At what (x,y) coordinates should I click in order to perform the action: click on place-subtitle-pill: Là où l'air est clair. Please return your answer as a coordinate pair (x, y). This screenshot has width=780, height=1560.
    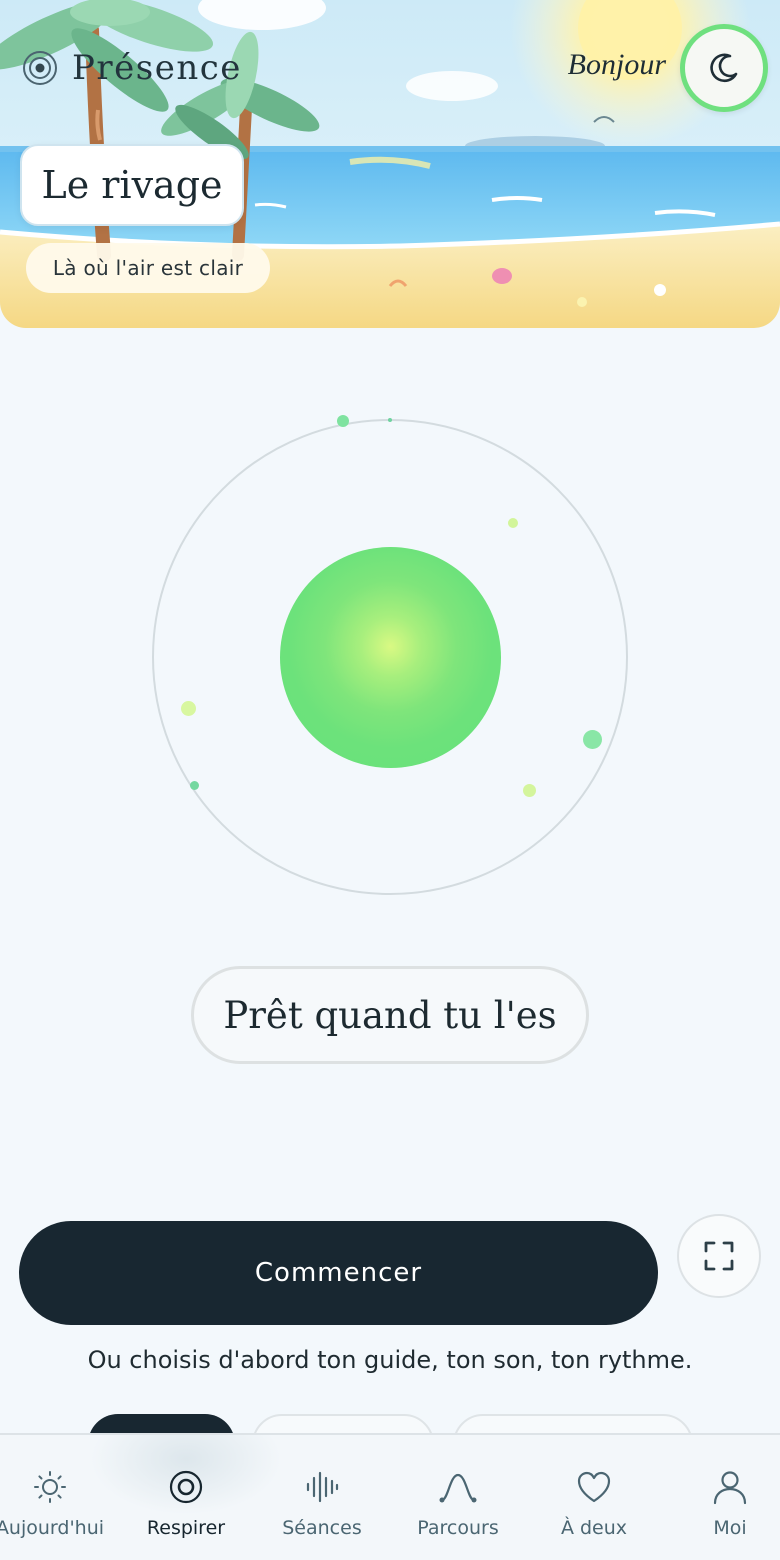
    Looking at the image, I should click on (148, 268).